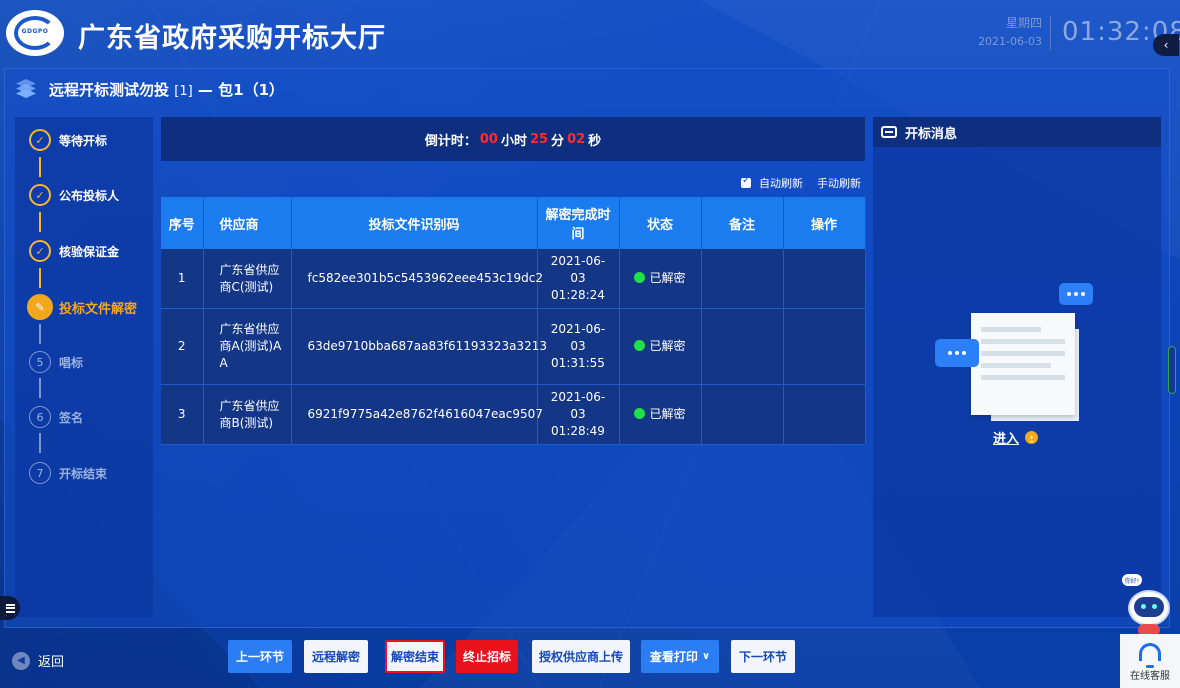 The width and height of the screenshot is (1180, 688). I want to click on time-clock: 01:31:55, so click(578, 363).